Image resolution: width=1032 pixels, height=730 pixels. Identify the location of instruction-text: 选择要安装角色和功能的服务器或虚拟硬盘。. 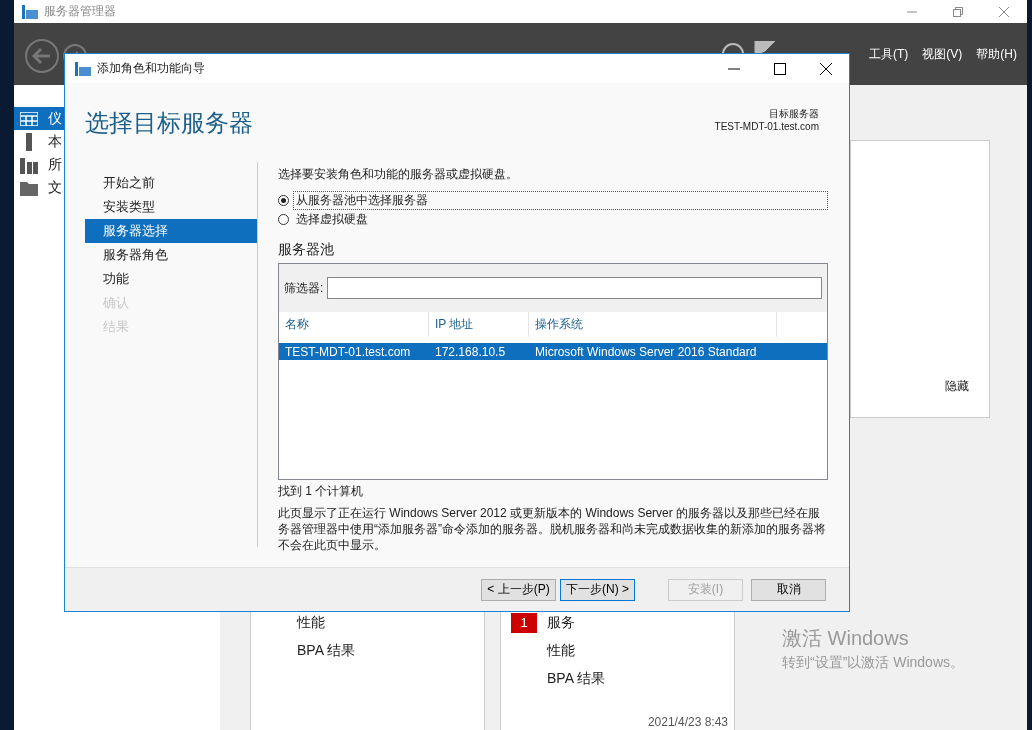
(398, 174).